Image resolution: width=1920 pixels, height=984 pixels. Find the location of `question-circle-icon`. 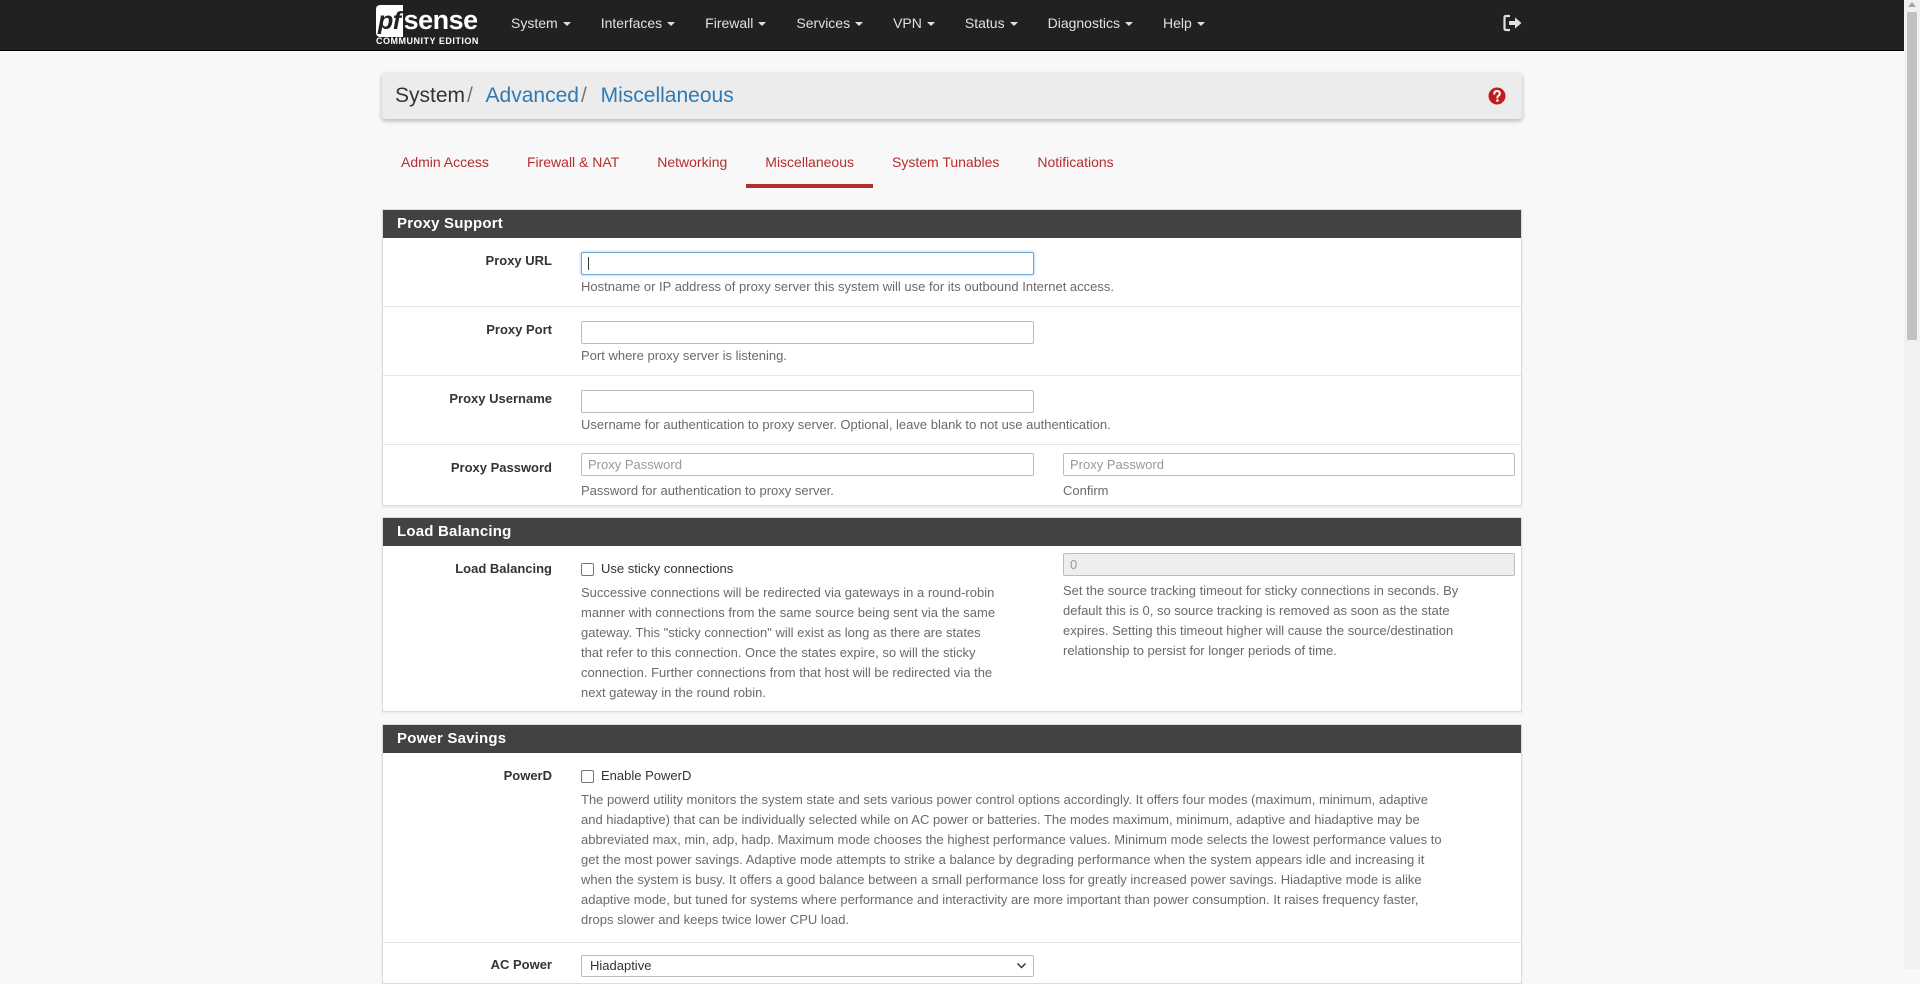

question-circle-icon is located at coordinates (1497, 96).